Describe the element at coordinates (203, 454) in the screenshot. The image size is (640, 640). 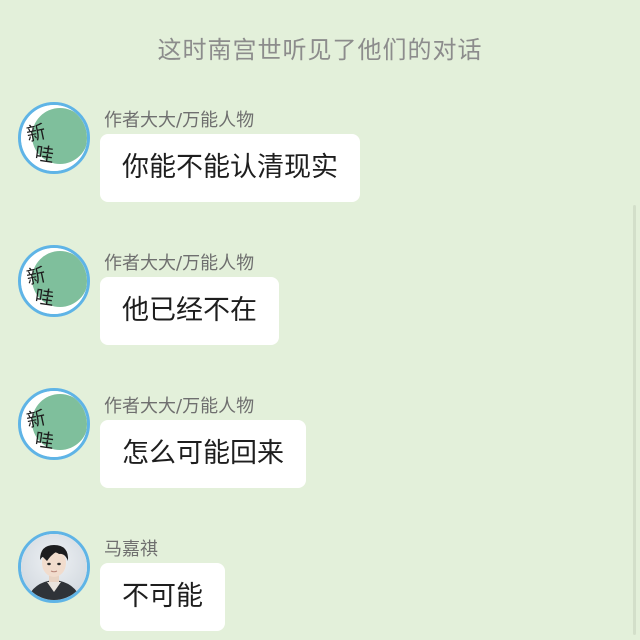
I see `message-bubble: 怎么可能回来` at that location.